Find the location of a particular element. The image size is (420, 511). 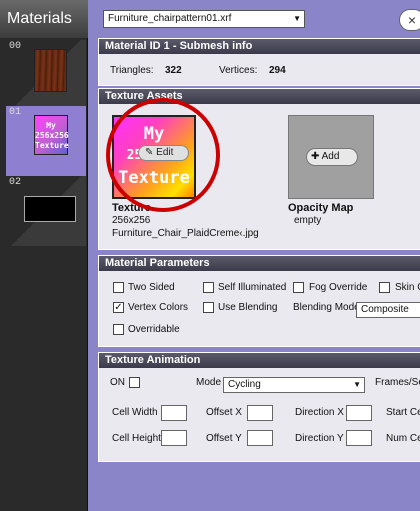

self-illuminated-label: Self Illuminated is located at coordinates (252, 287).